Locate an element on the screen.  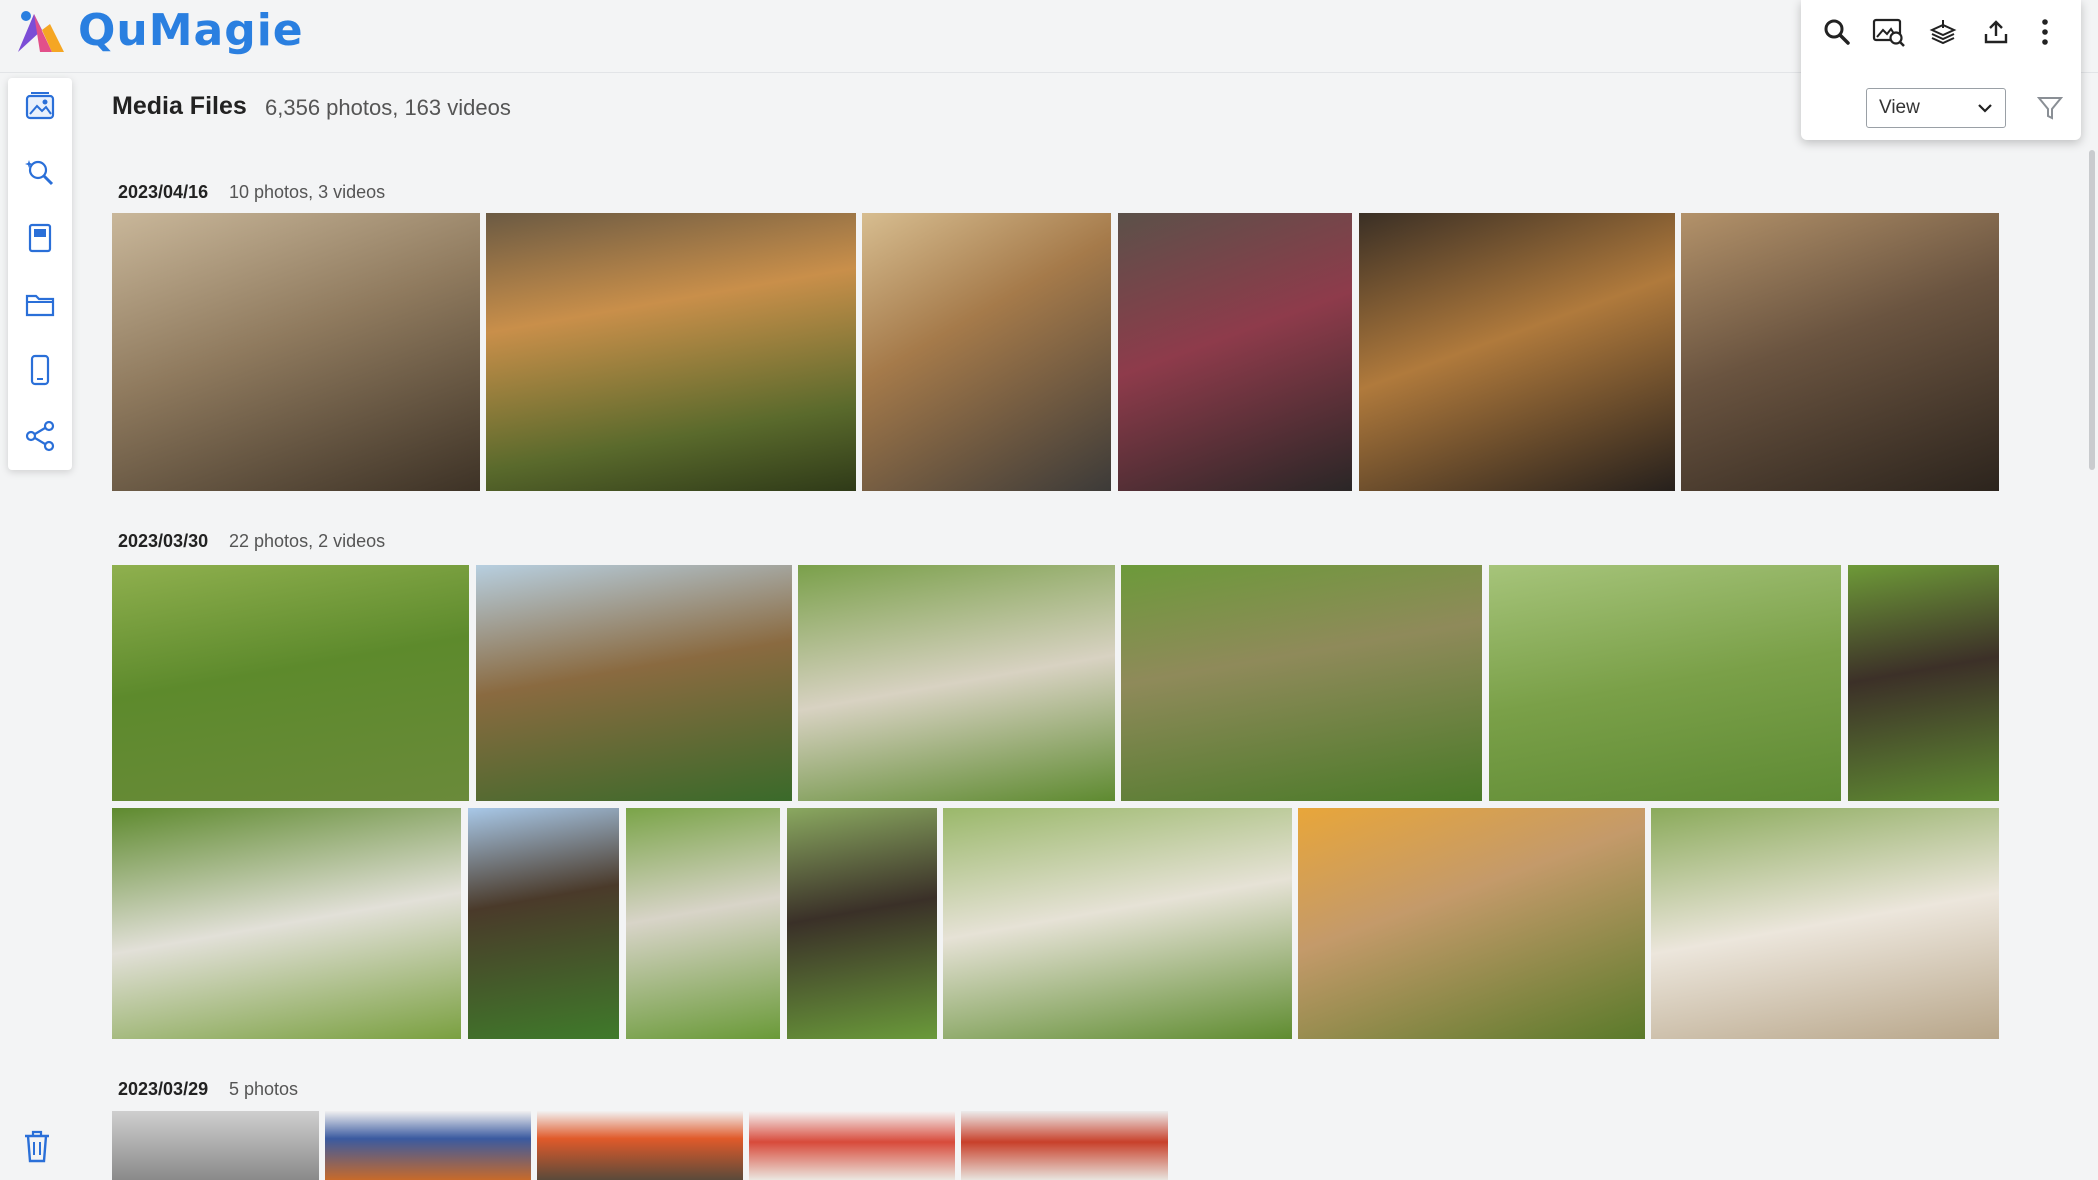
search-icon is located at coordinates (1837, 32).